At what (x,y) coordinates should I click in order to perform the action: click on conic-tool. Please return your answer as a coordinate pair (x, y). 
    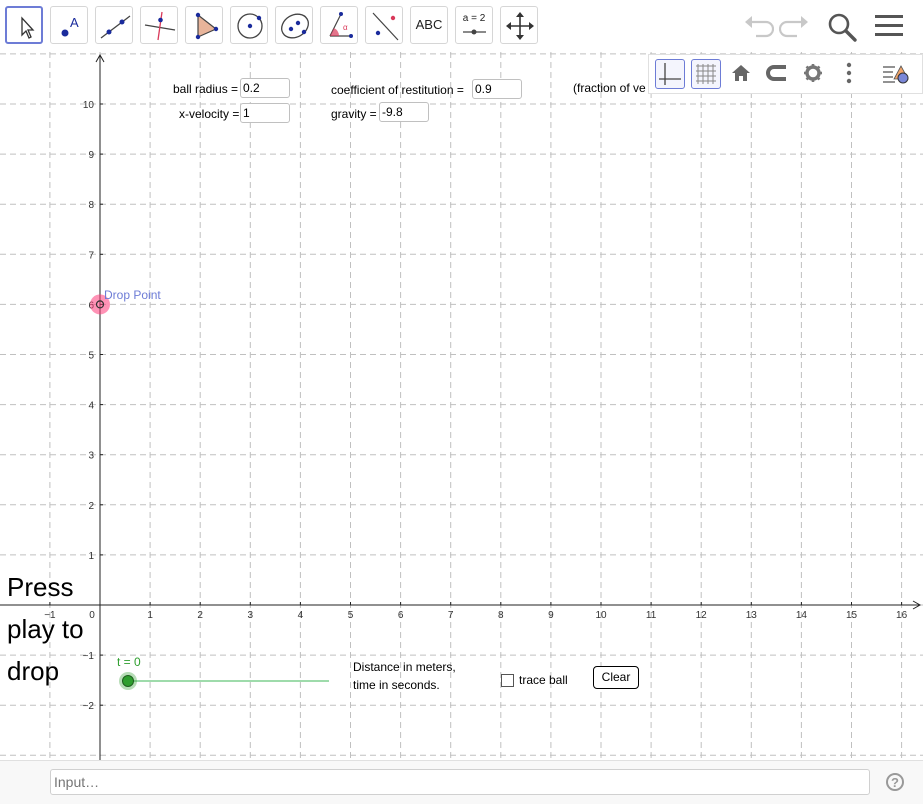
    Looking at the image, I should click on (294, 25).